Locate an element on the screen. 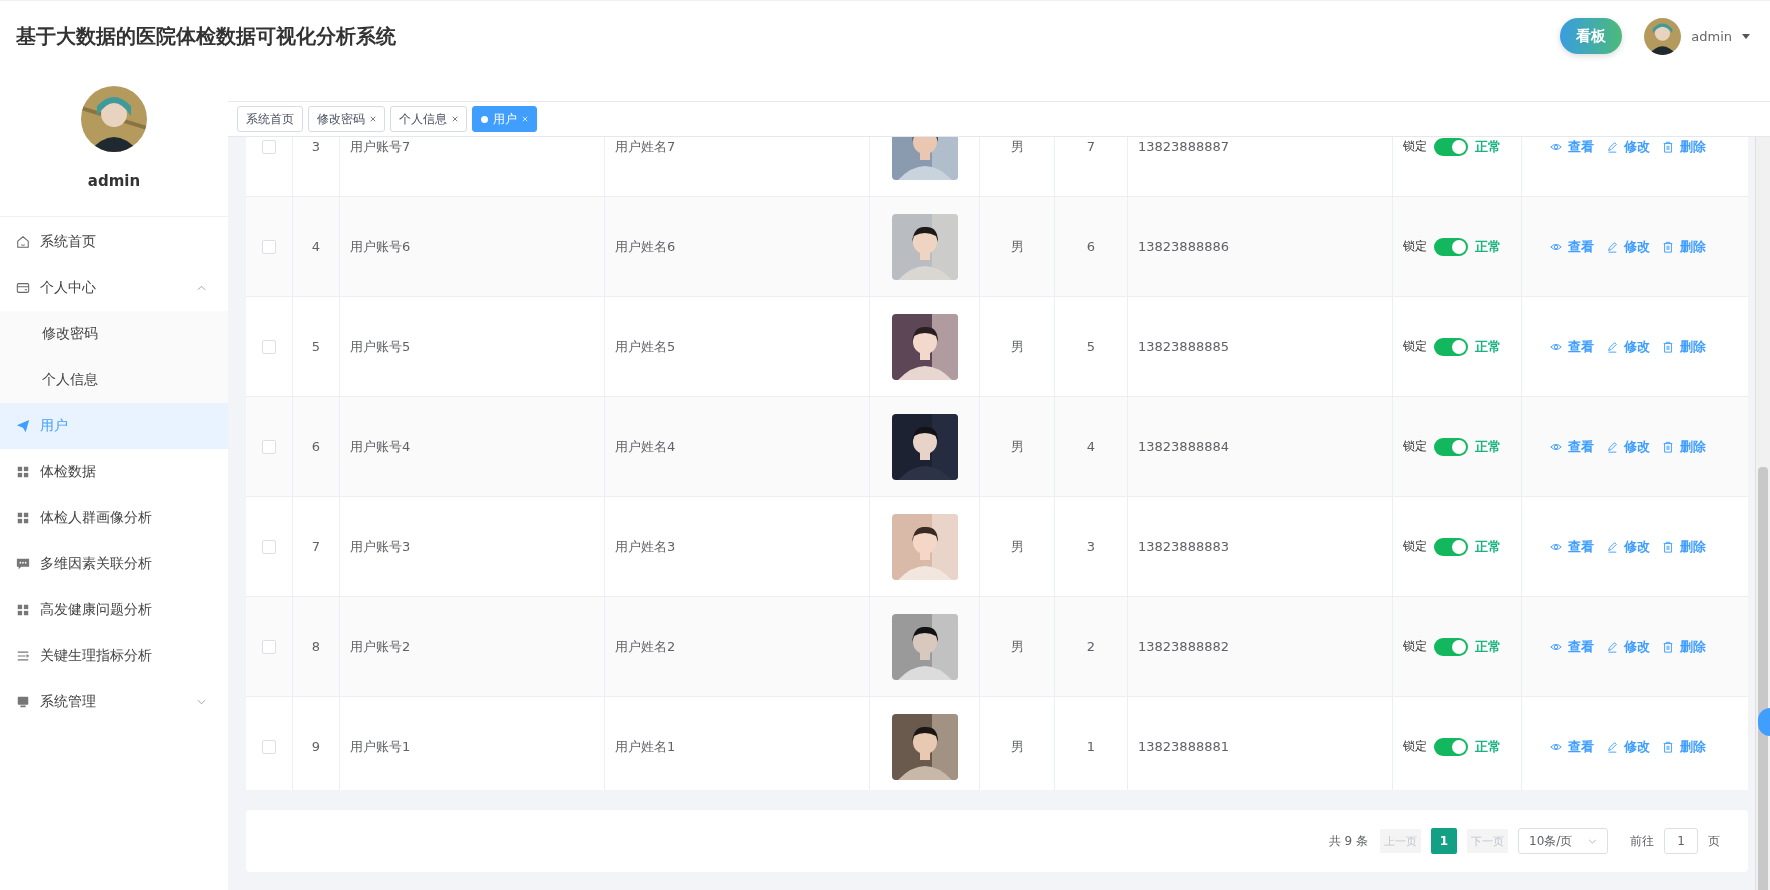 The height and width of the screenshot is (890, 1770). scrollbar is located at coordinates (1762, 513).